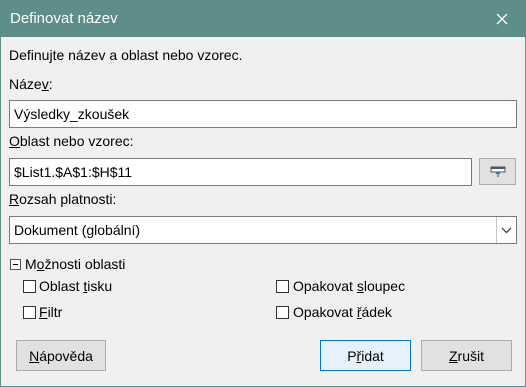 Image resolution: width=526 pixels, height=387 pixels. I want to click on range-input: $List1.$A$1:$H$11, so click(240, 172).